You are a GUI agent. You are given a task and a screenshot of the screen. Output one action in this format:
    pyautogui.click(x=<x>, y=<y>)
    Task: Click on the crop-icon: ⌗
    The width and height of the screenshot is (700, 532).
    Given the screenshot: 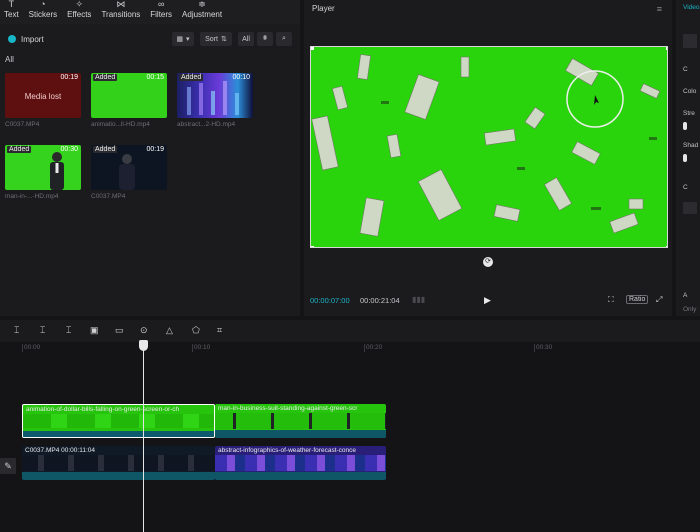 What is the action you would take?
    pyautogui.click(x=219, y=330)
    